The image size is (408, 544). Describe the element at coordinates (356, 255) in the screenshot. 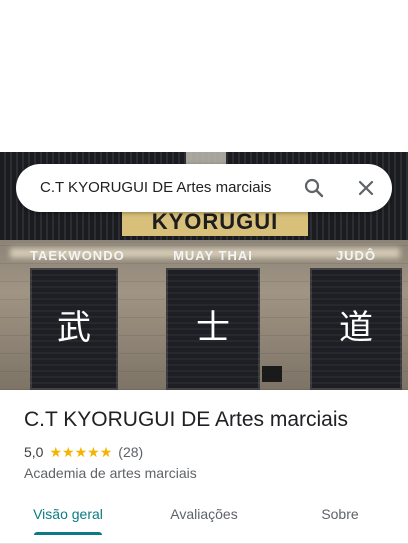

I see `door-label: JUDÔ` at that location.